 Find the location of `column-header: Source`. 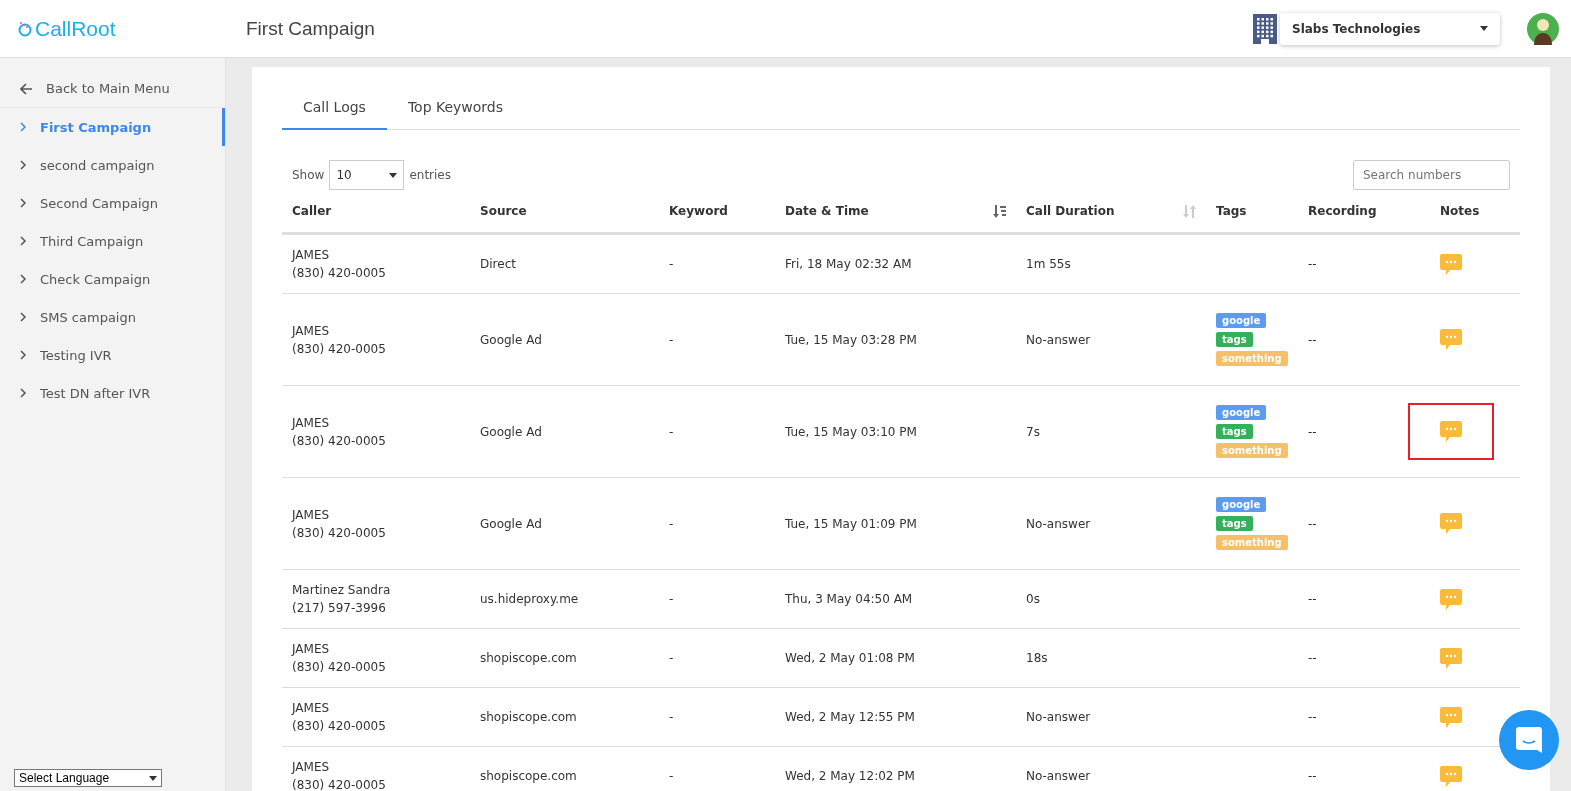

column-header: Source is located at coordinates (503, 211).